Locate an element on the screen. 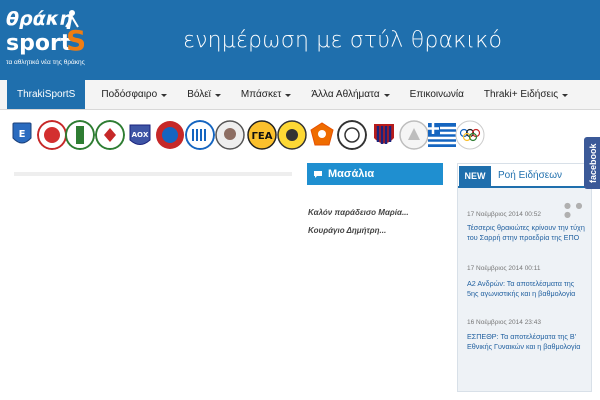 The width and height of the screenshot is (600, 400). site-tagline: ενημέρωση με στύλ θρακικό is located at coordinates (343, 40).